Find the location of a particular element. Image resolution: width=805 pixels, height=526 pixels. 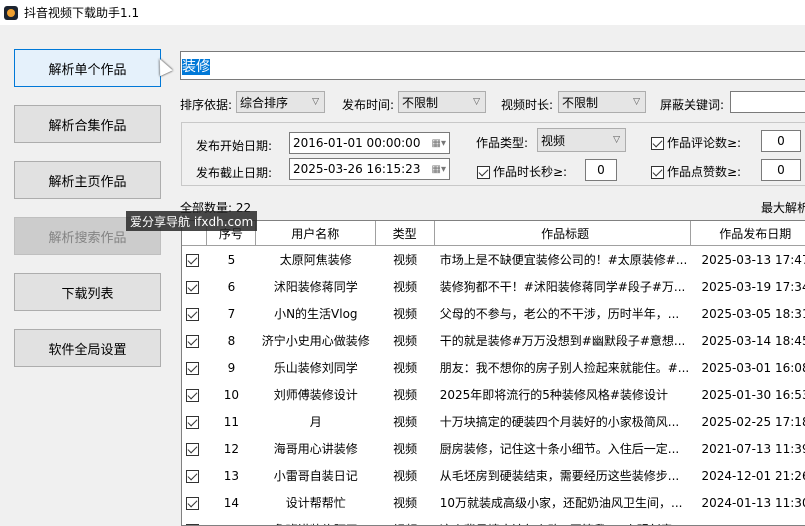

work-type-select: 视频 ▽ is located at coordinates (581, 140).